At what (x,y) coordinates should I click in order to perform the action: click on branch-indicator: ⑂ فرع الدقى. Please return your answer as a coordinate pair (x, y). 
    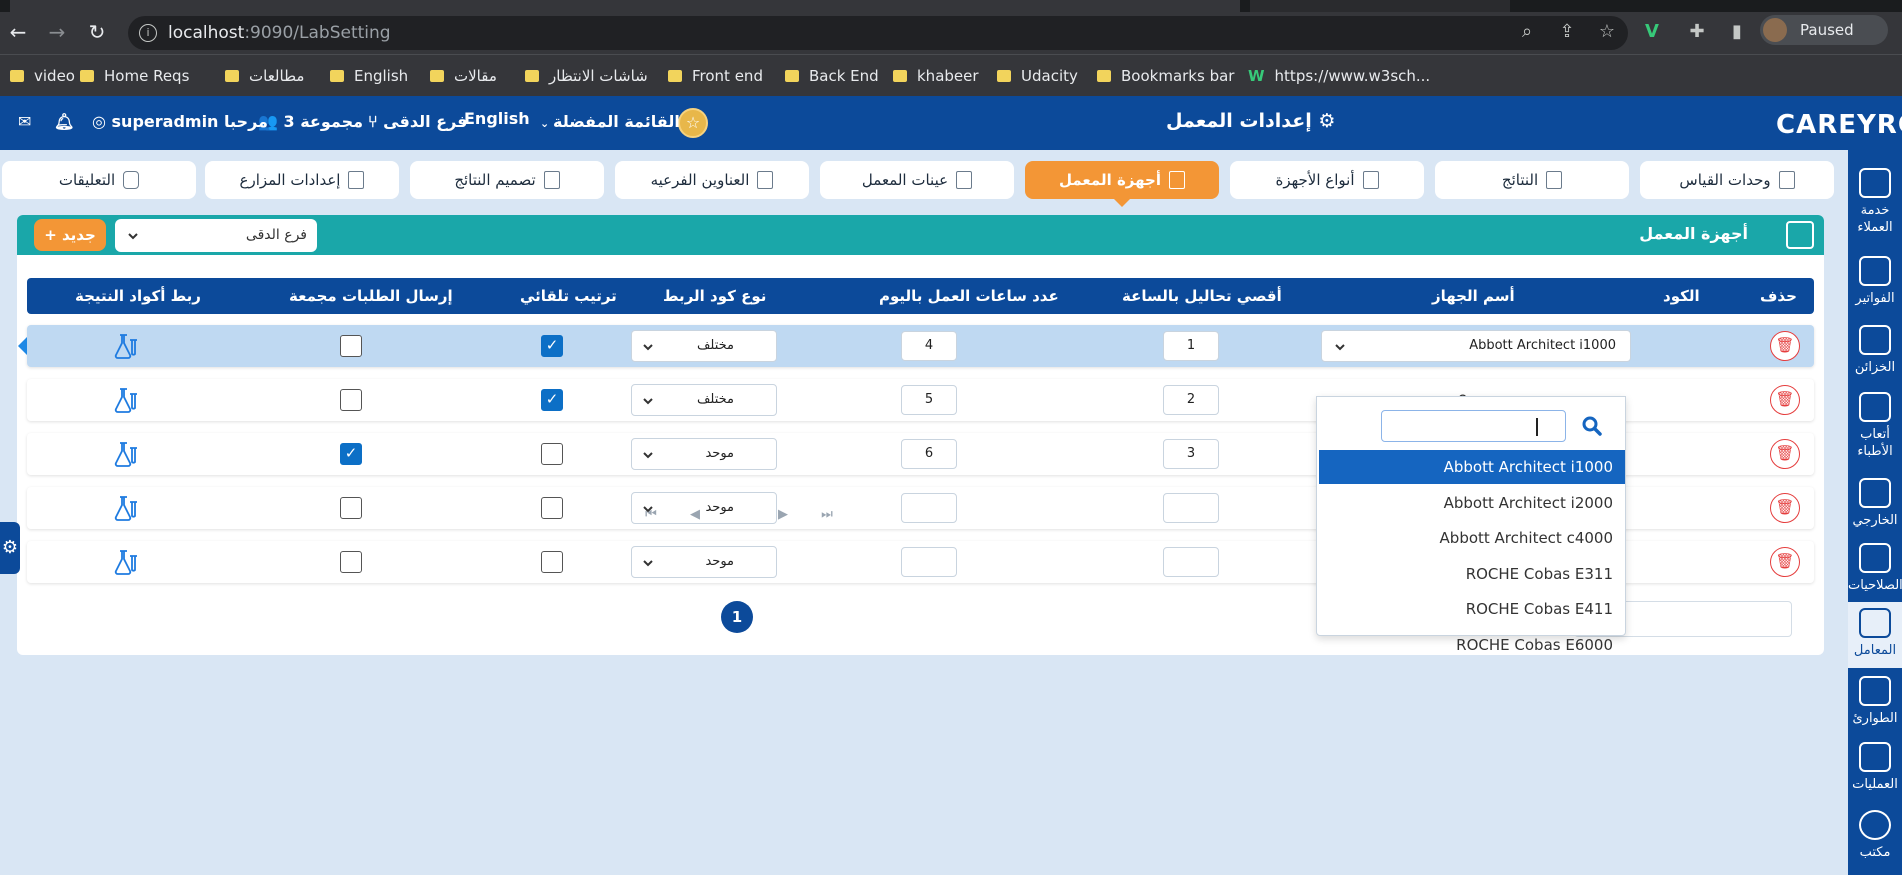
    Looking at the image, I should click on (418, 122).